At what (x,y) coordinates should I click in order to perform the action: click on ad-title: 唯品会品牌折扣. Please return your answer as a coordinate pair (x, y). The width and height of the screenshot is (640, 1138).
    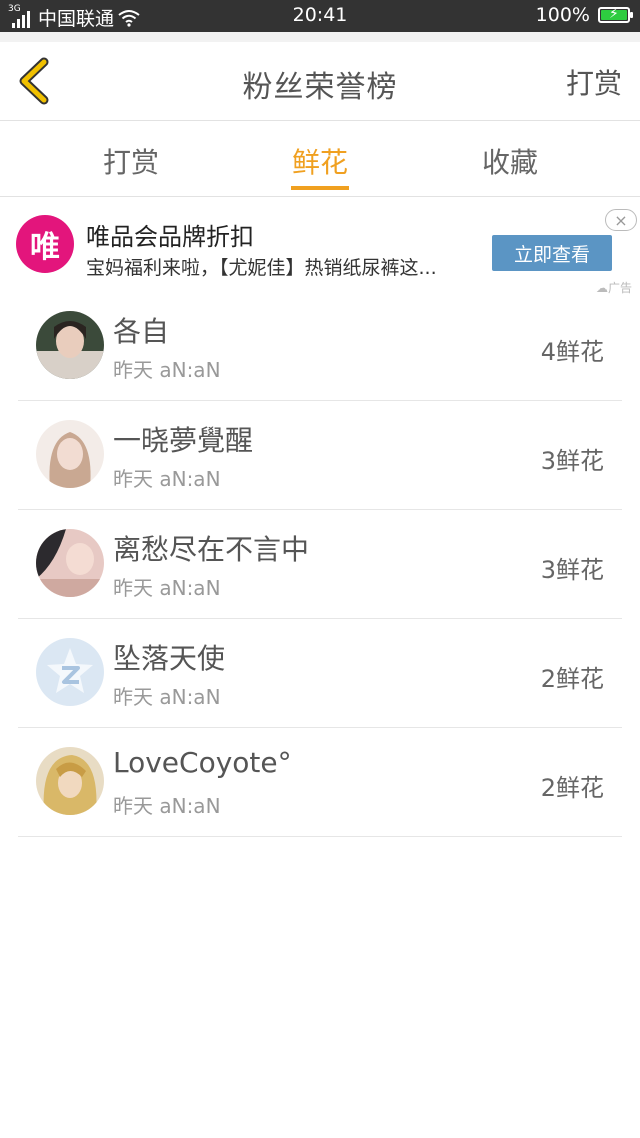
    Looking at the image, I should click on (170, 237).